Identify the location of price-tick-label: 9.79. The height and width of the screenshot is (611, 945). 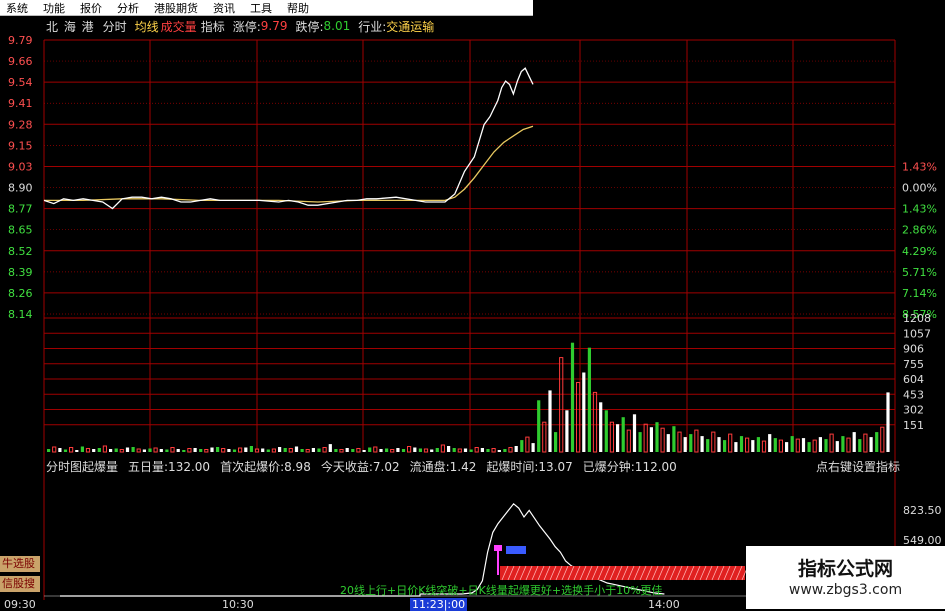
(20, 40).